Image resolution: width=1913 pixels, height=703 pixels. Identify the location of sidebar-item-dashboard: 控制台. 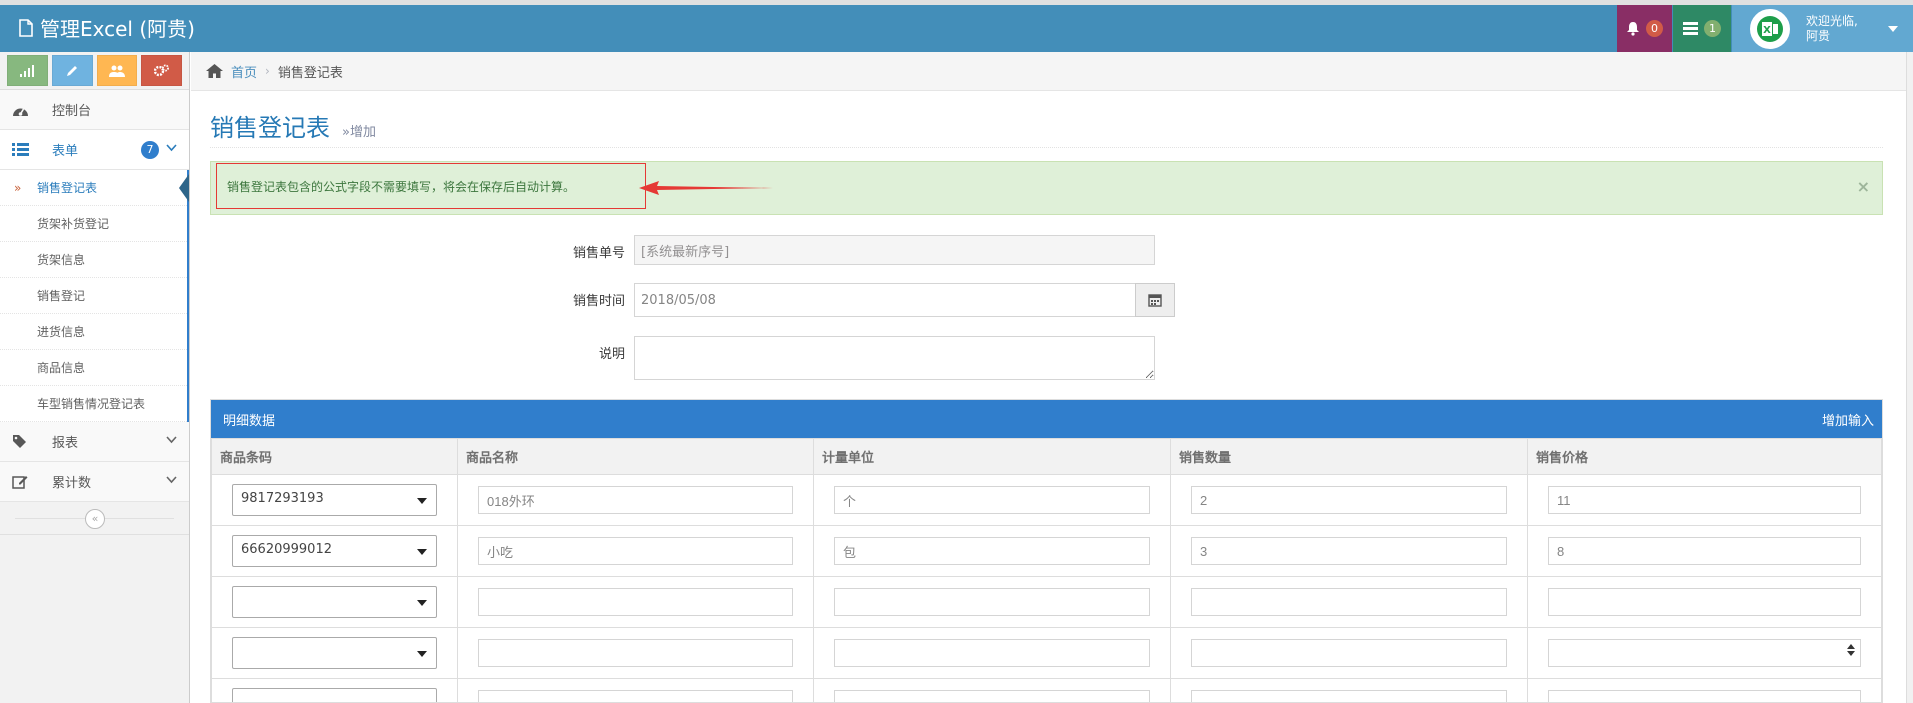
(94, 110).